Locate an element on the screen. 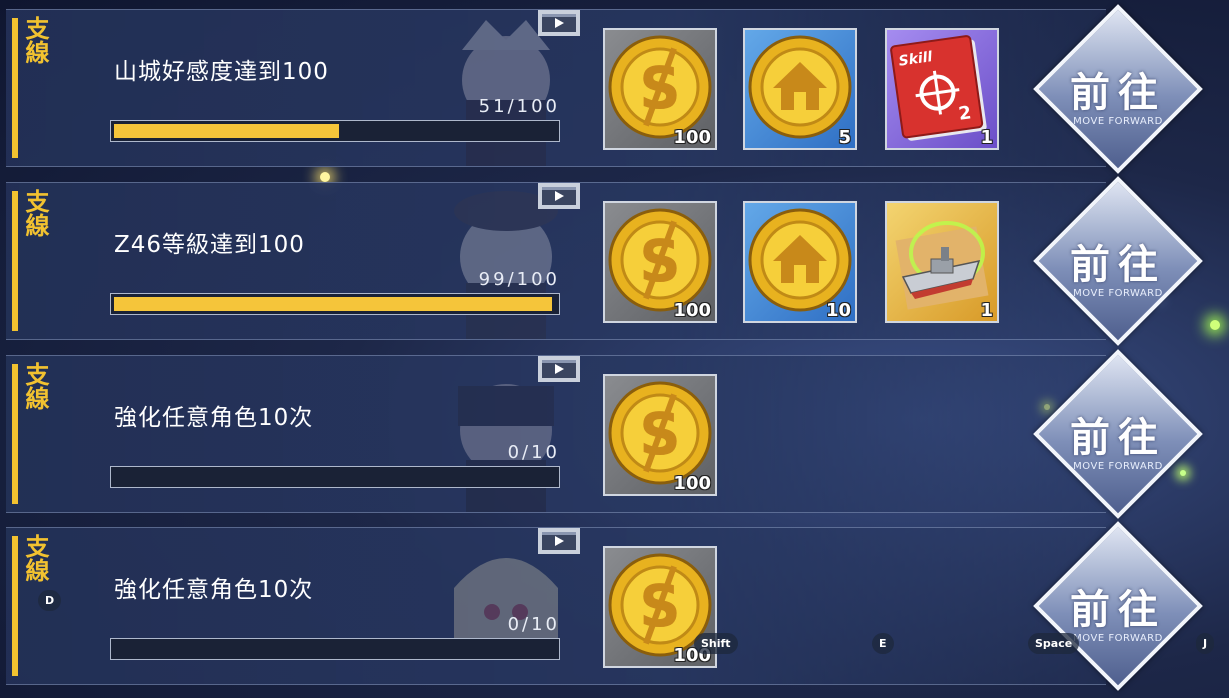  key-hint-j: J is located at coordinates (1205, 643).